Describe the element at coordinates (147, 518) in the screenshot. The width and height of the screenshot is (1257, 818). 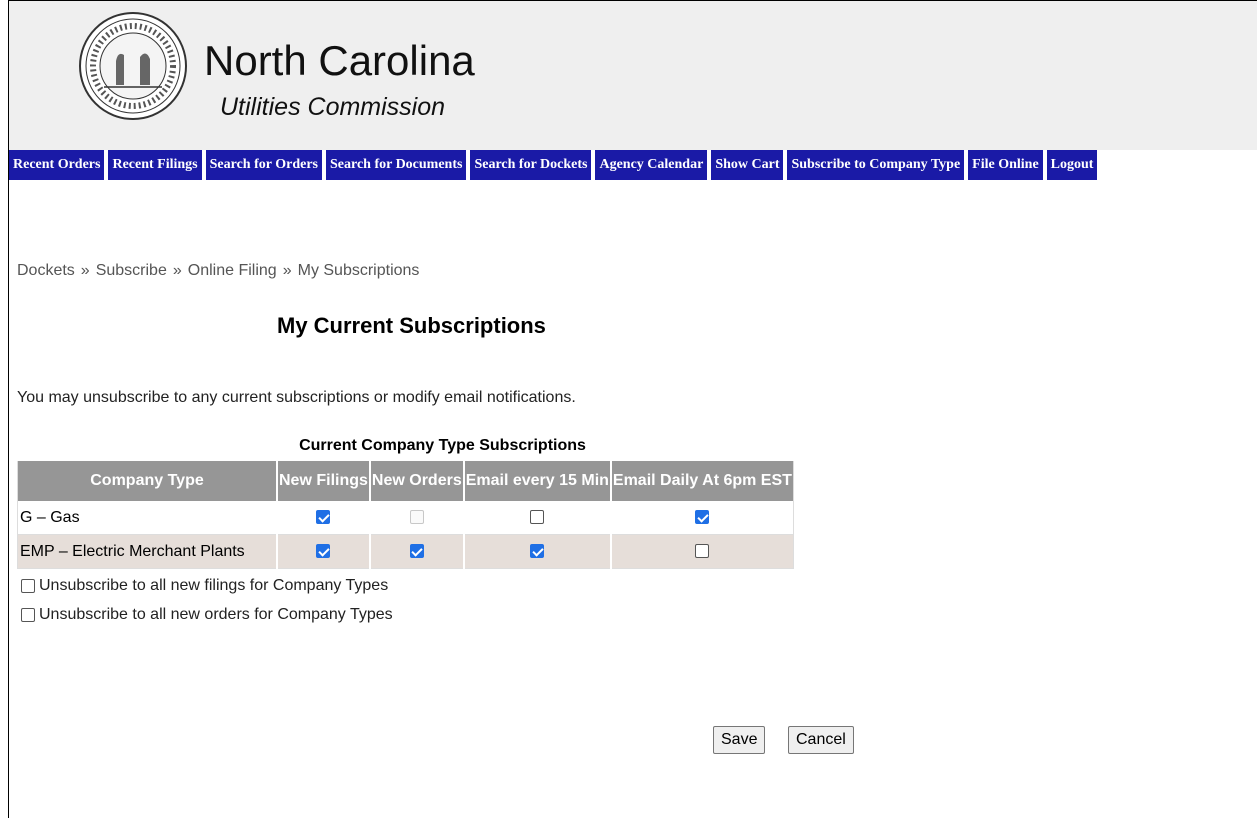
I see `company-type-cell: G – Gas` at that location.